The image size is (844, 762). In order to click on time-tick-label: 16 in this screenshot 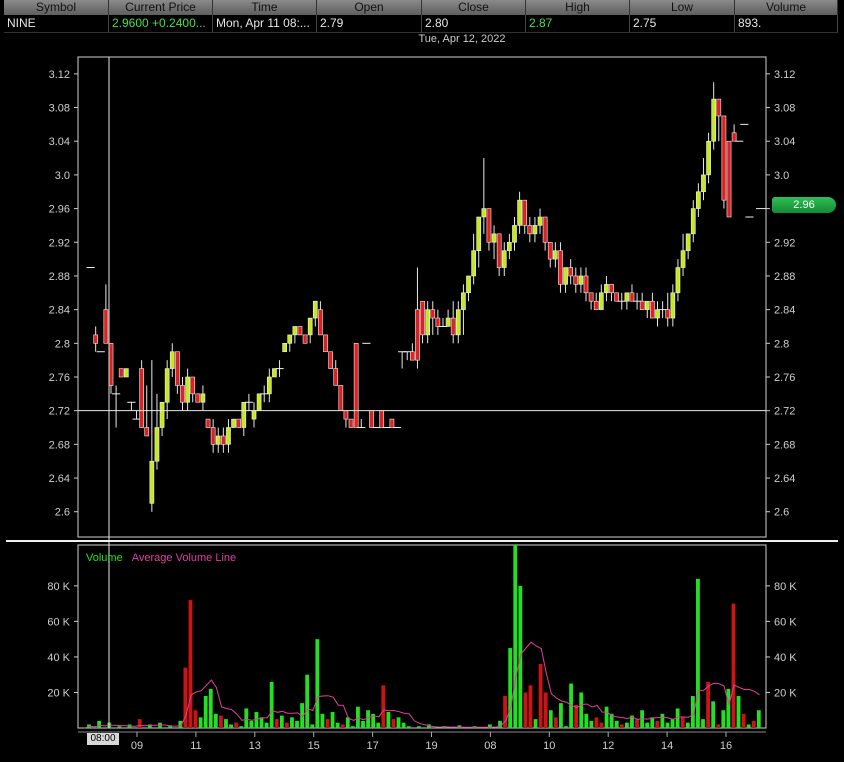, I will do `click(726, 746)`.